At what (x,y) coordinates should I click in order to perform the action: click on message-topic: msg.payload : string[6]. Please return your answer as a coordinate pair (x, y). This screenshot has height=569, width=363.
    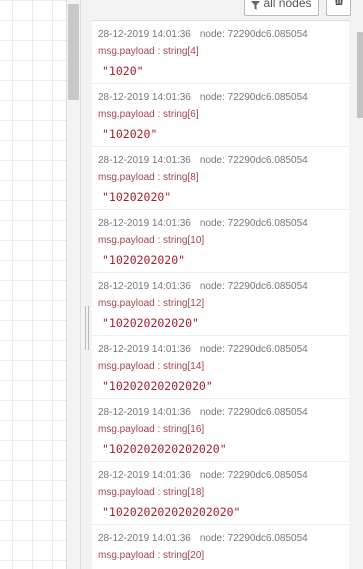
    Looking at the image, I should click on (223, 115).